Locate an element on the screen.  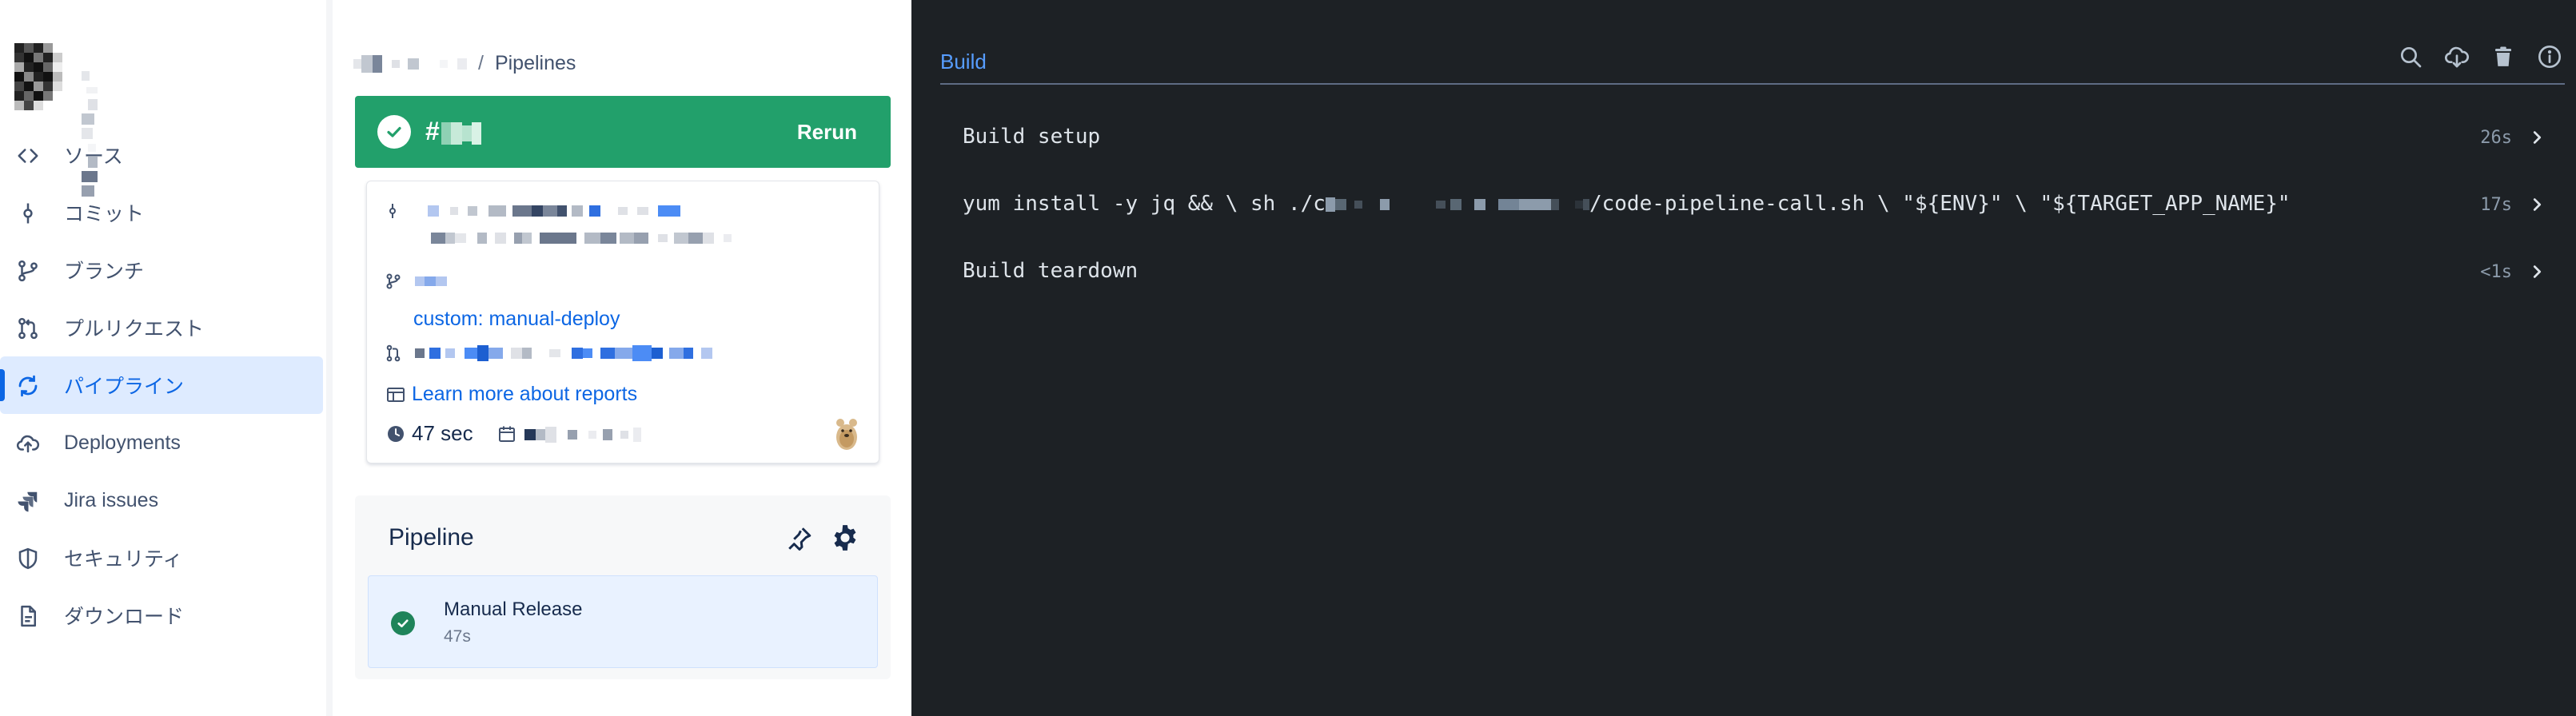
commit-message-redacted is located at coordinates (554, 211).